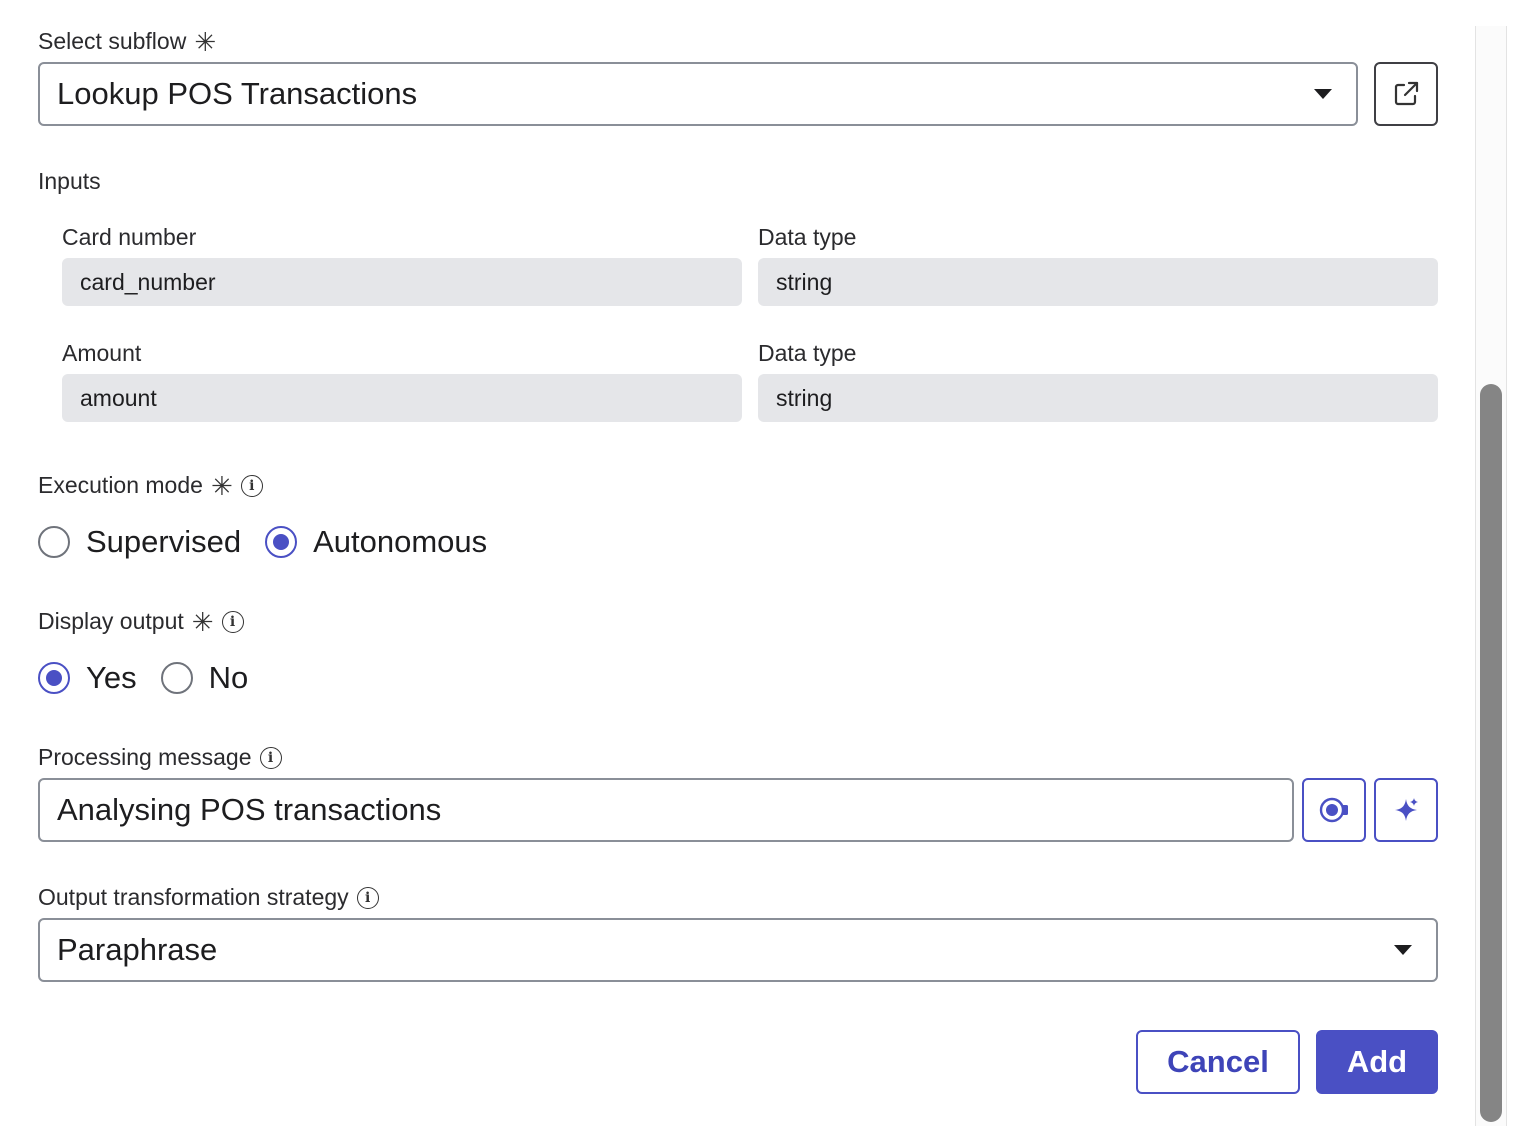  I want to click on radio-supervised: Supervised, so click(139, 542).